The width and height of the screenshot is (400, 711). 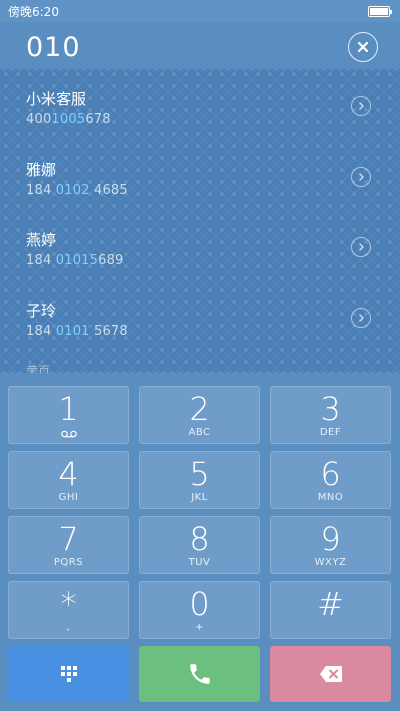 I want to click on bottom-wave-divider, so click(x=200, y=372).